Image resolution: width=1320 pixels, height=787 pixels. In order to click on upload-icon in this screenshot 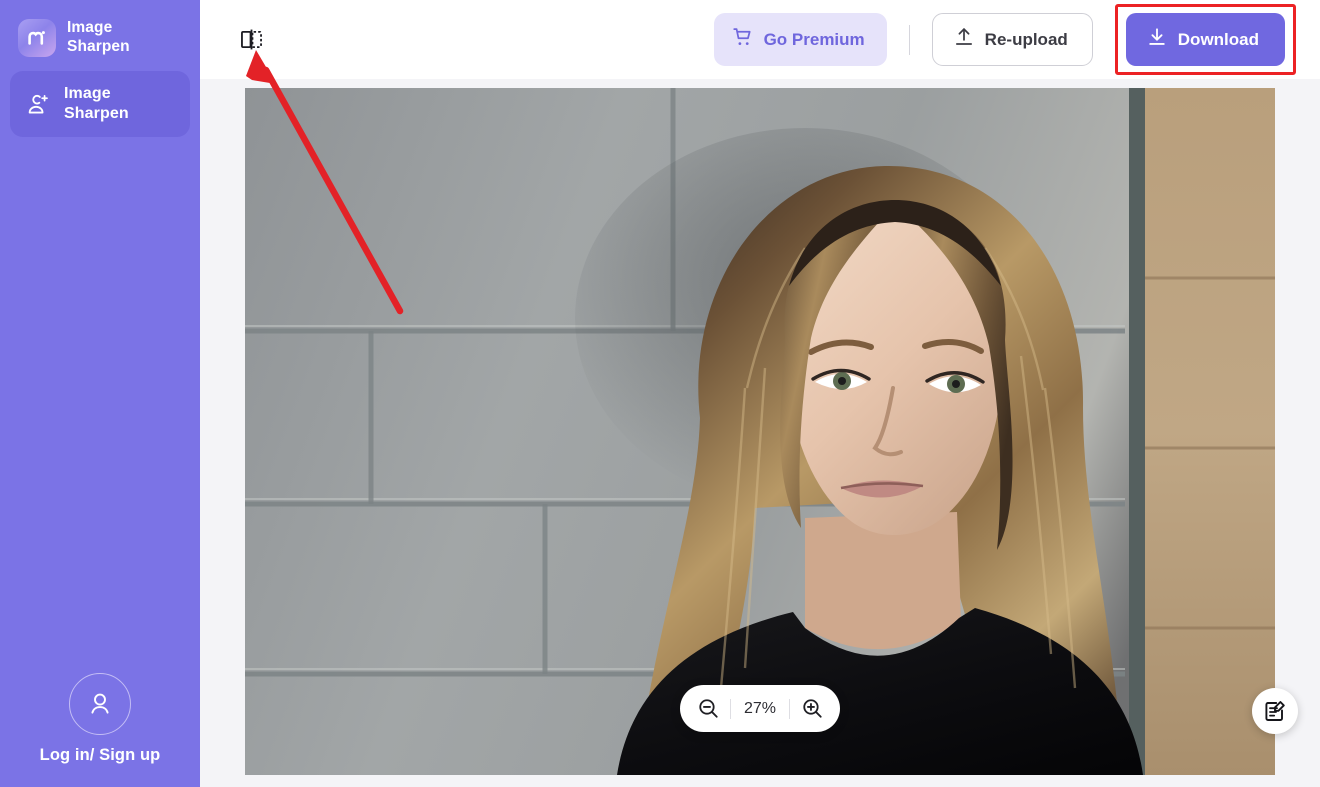, I will do `click(964, 39)`.